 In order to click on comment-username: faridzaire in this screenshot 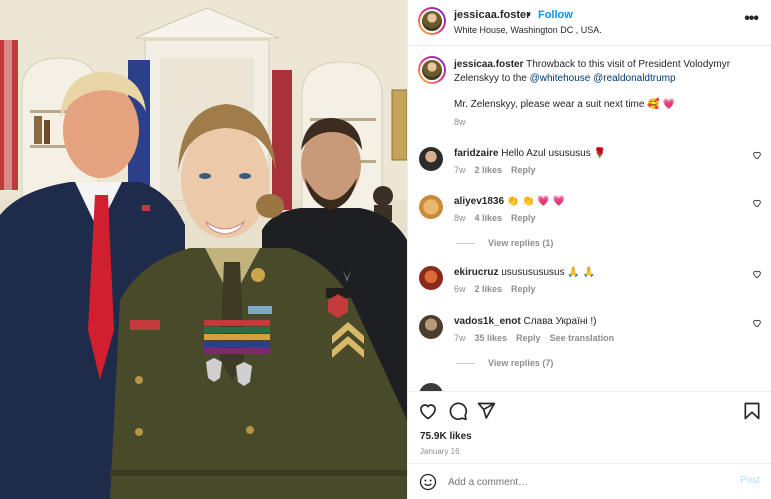, I will do `click(476, 153)`.